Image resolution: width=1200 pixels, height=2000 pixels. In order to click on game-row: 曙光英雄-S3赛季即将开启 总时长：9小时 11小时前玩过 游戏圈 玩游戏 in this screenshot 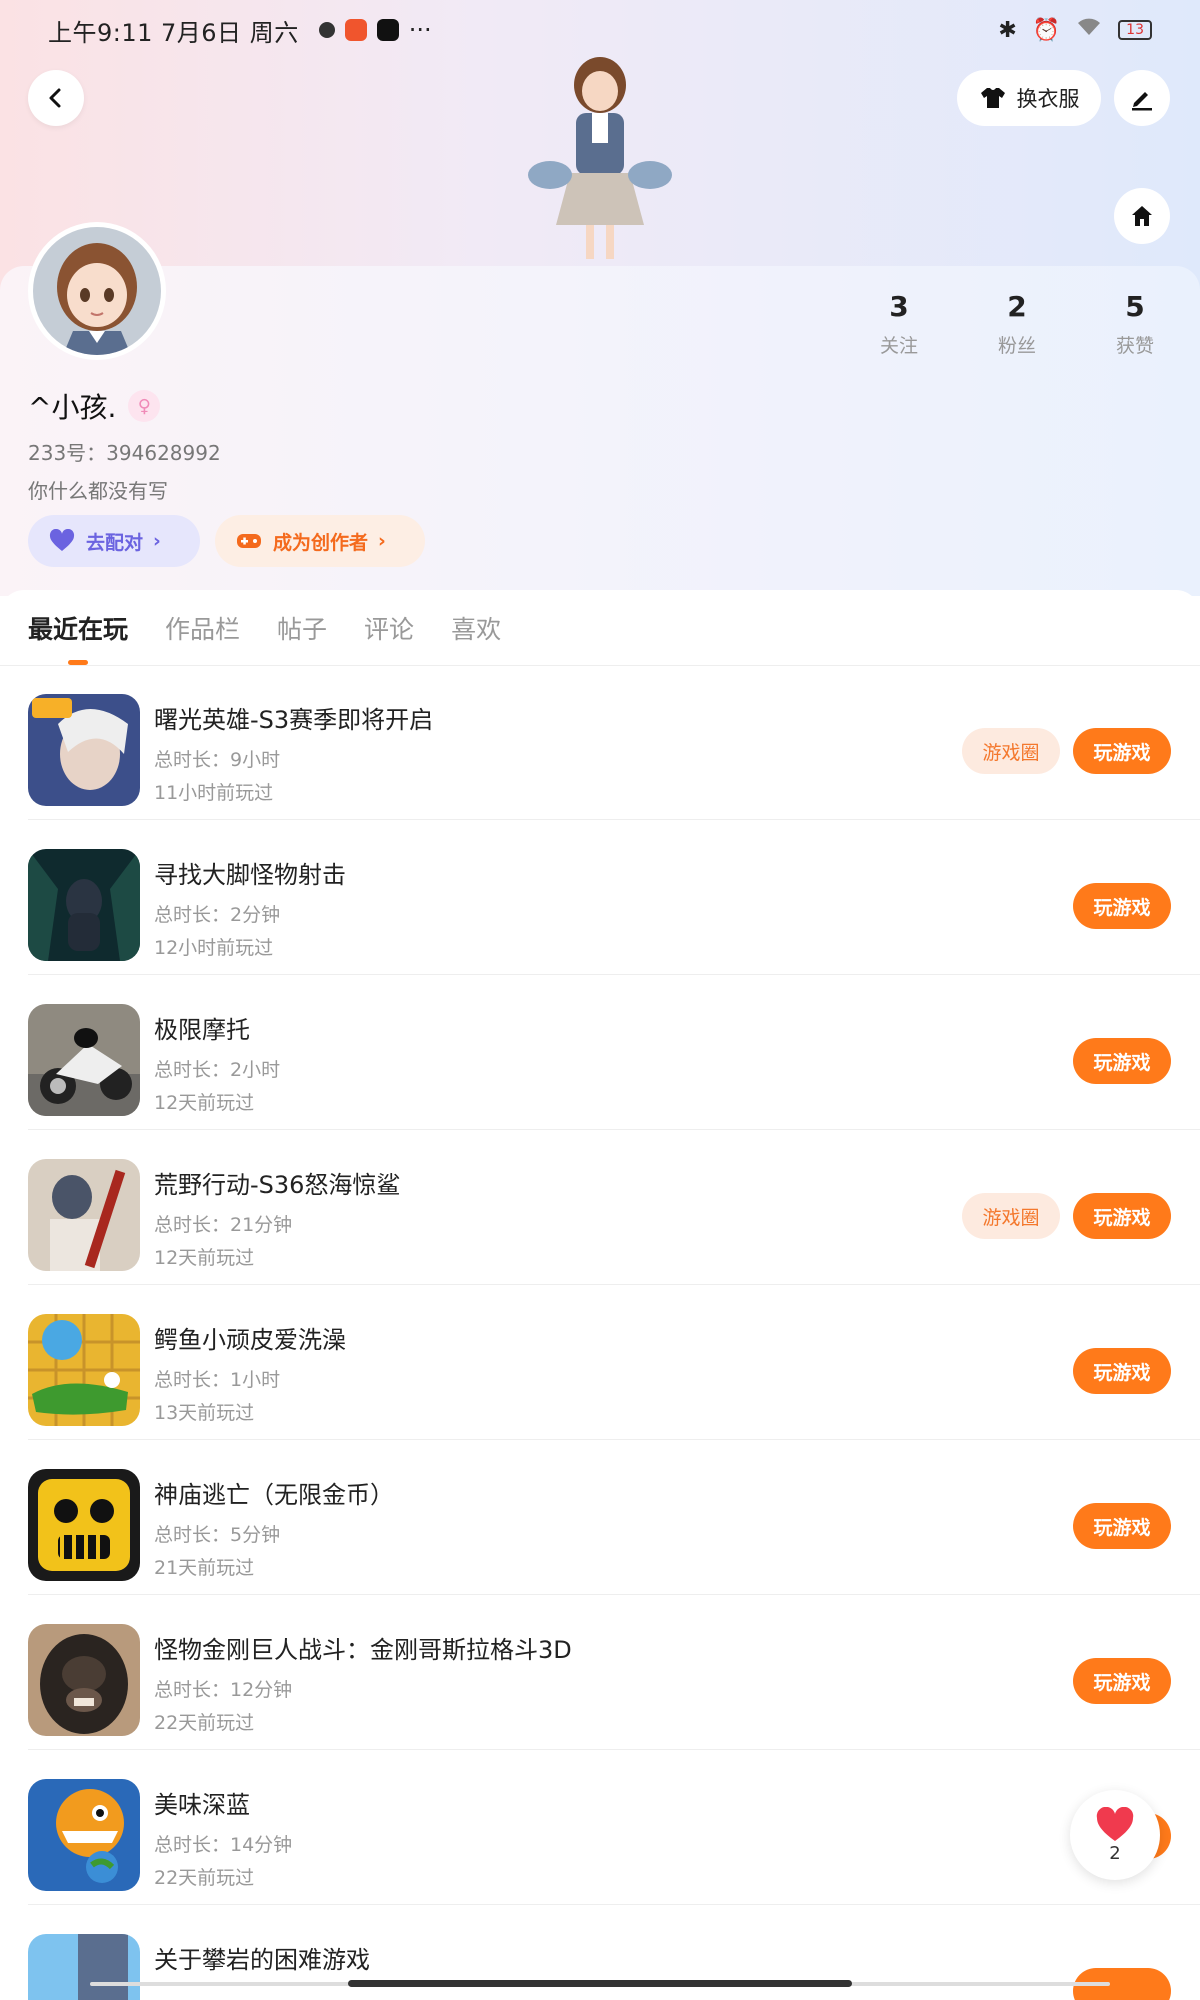, I will do `click(614, 742)`.